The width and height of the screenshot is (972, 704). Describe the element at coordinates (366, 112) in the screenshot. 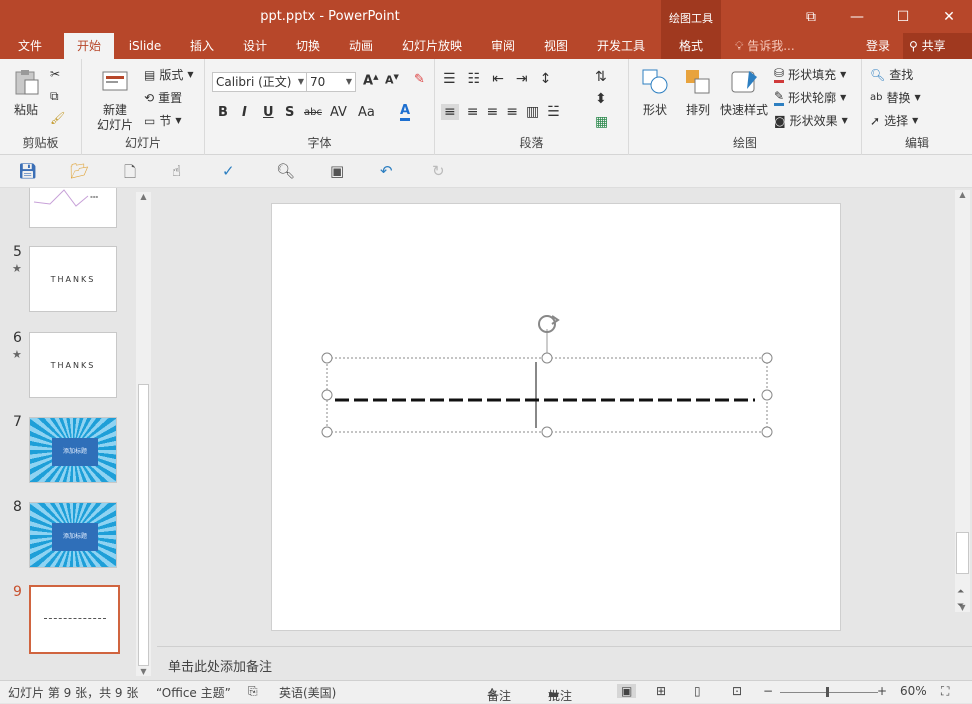

I see `change-case-icon: Aa` at that location.